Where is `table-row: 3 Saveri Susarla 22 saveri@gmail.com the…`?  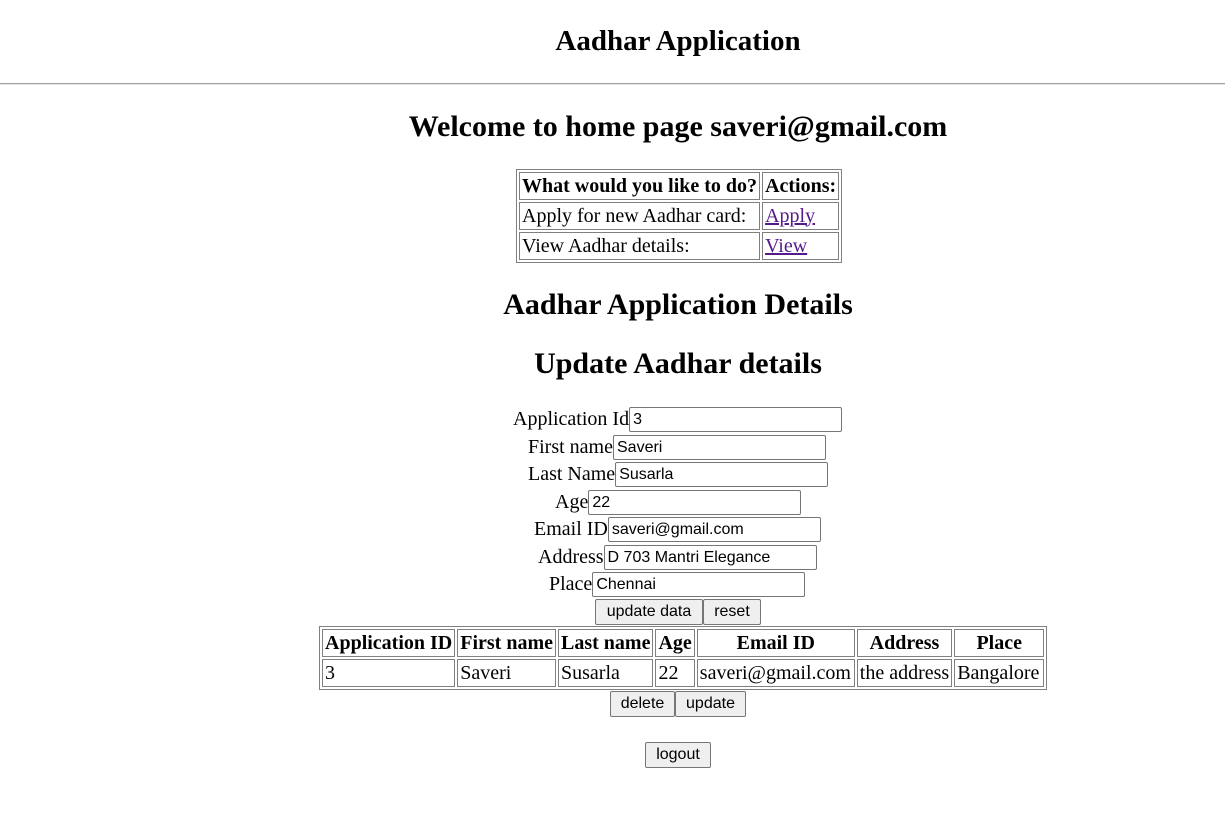
table-row: 3 Saveri Susarla 22 saveri@gmail.com the… is located at coordinates (683, 673).